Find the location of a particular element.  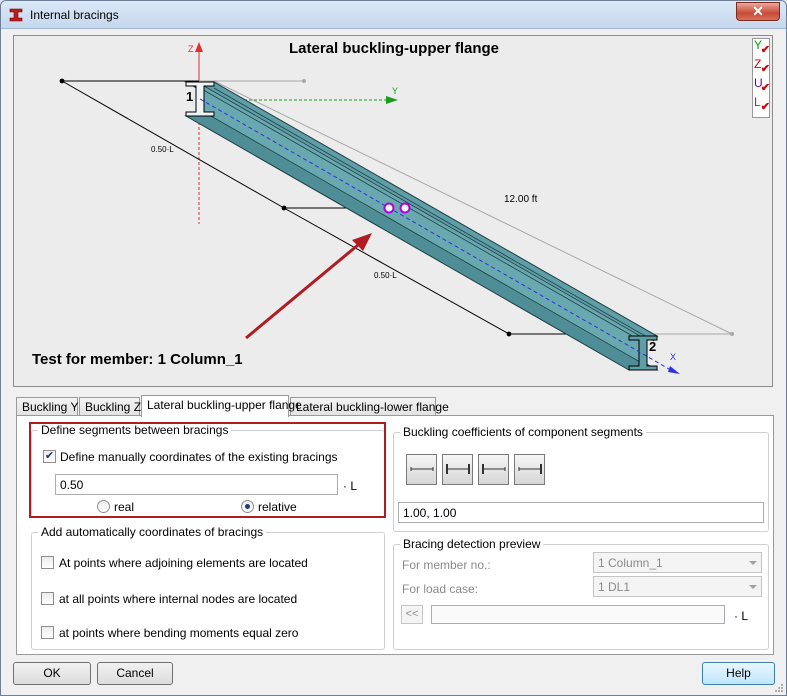

segment-type-both-free-button is located at coordinates (421, 469).